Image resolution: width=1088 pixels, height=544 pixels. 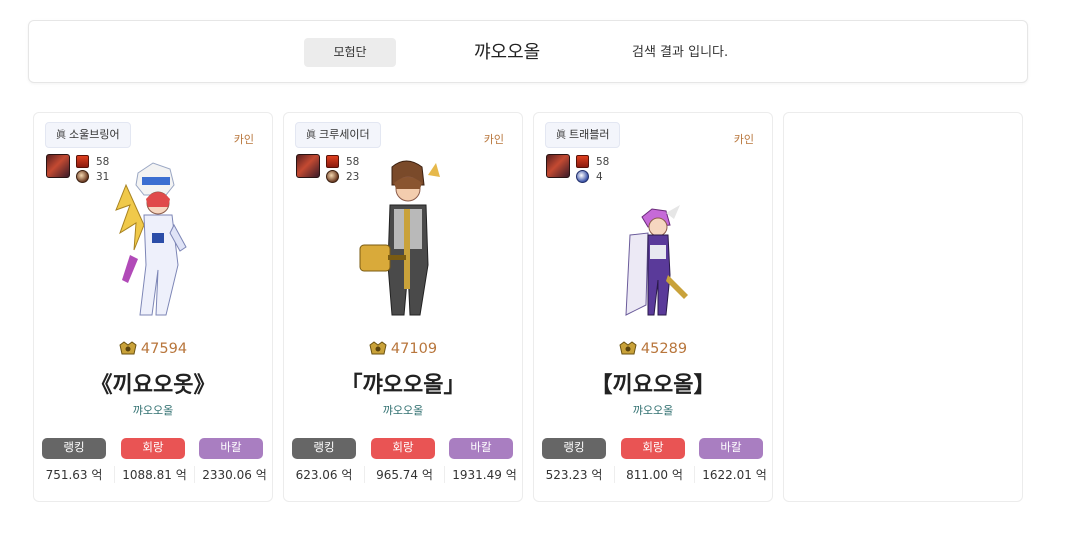 I want to click on character-name: 【끼요오올】, so click(x=653, y=383).